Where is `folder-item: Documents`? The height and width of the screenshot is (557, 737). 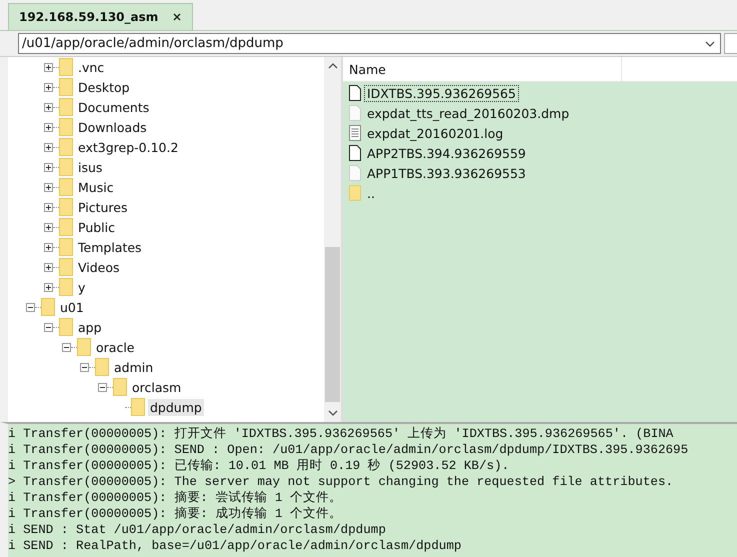
folder-item: Documents is located at coordinates (114, 107).